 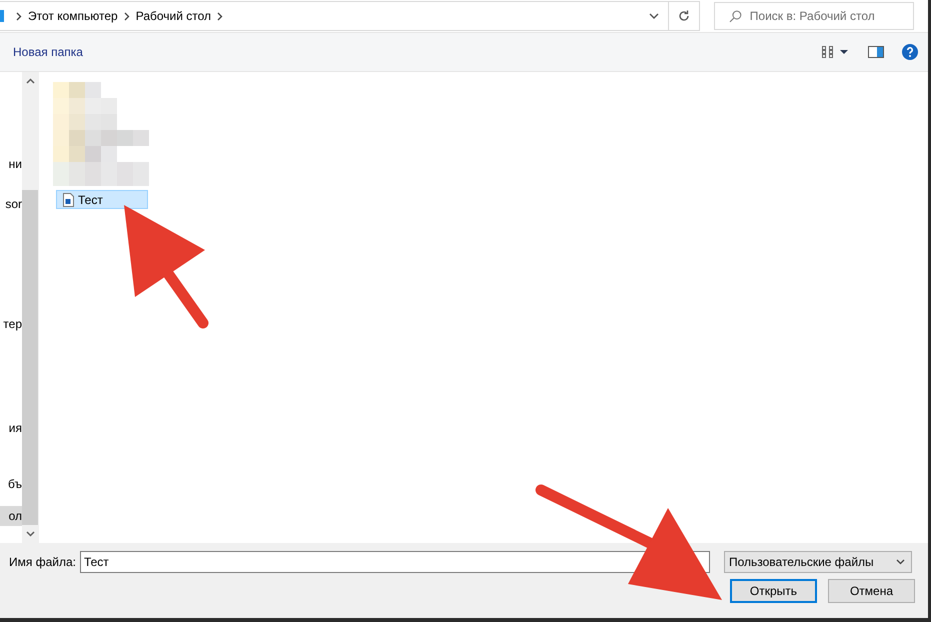 What do you see at coordinates (350, 16) in the screenshot?
I see `address-bar: Этот компьютер Рабочий стол` at bounding box center [350, 16].